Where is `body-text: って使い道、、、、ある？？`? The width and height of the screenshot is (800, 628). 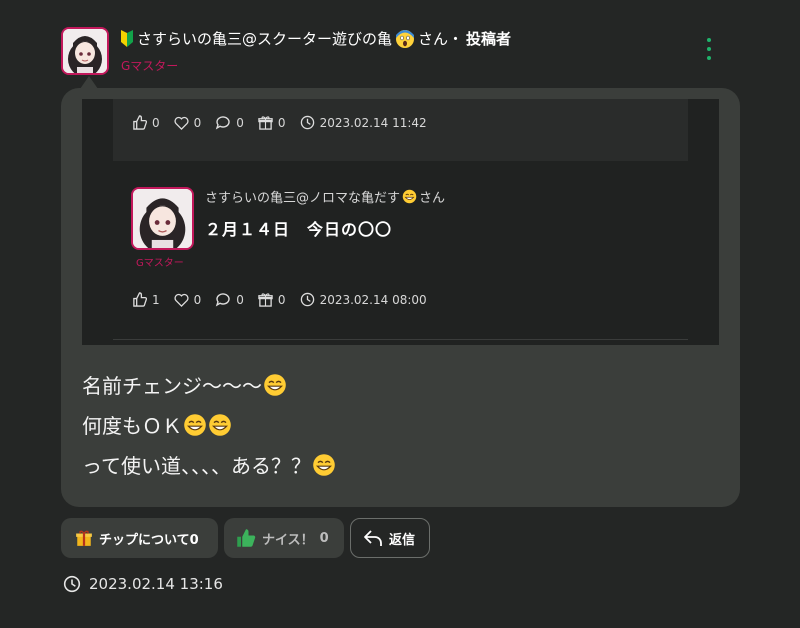
body-text: って使い道、、、、ある？？ is located at coordinates (196, 466).